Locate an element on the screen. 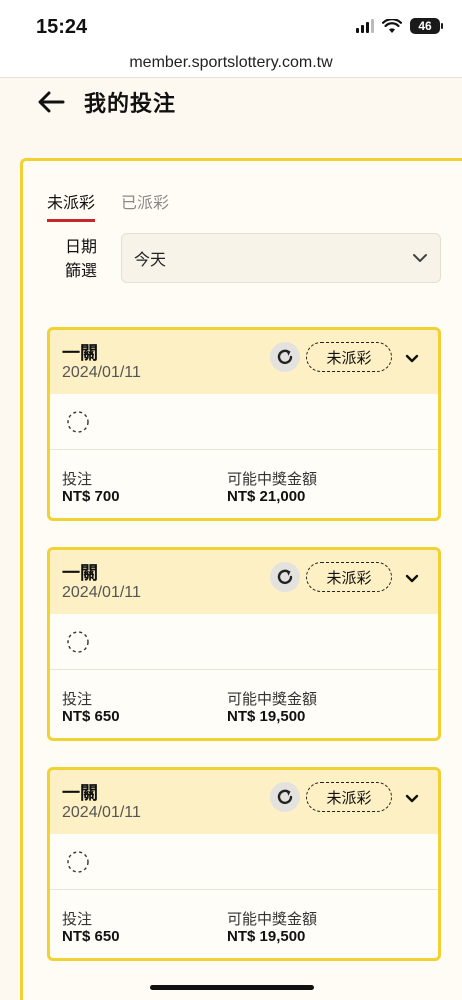 Image resolution: width=462 pixels, height=1000 pixels. wifi-icon is located at coordinates (392, 25).